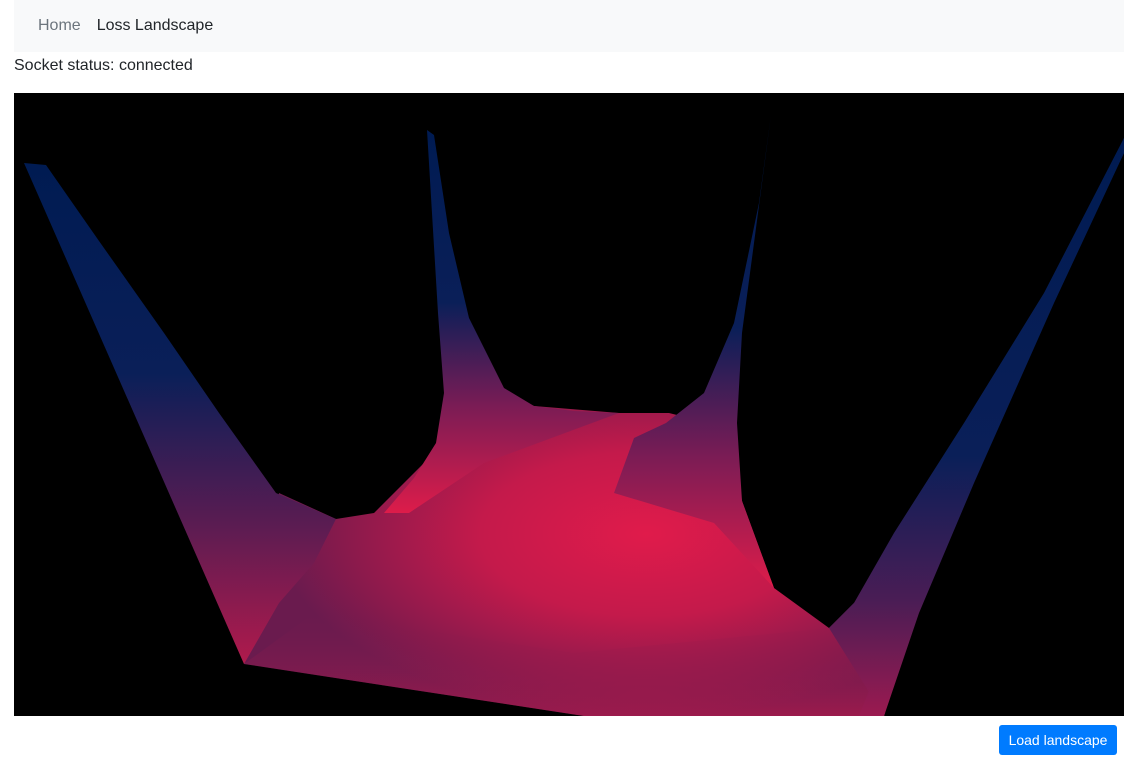 The image size is (1140, 766). What do you see at coordinates (1058, 740) in the screenshot?
I see `load-landscape-button: Load landscape` at bounding box center [1058, 740].